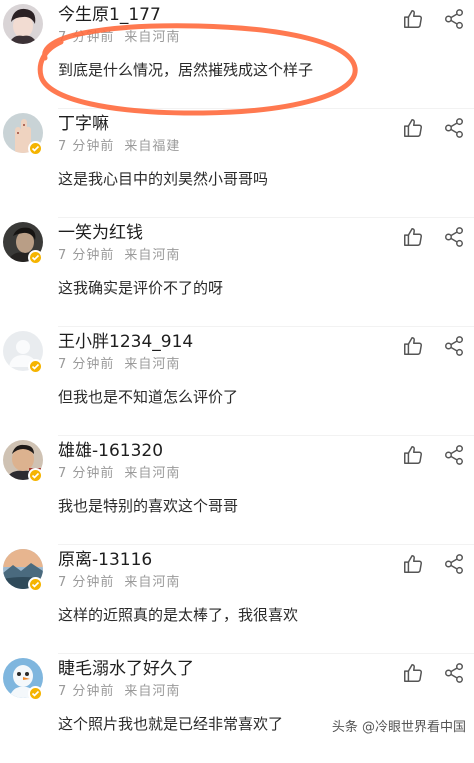 The image size is (474, 763). Describe the element at coordinates (109, 15) in the screenshot. I see `username: 今生原1_177` at that location.